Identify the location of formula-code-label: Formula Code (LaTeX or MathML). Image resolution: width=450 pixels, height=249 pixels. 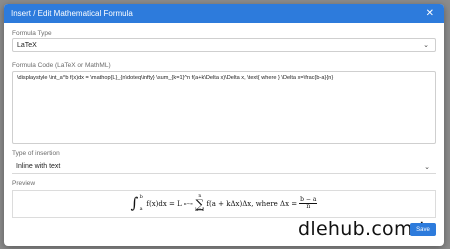
(61, 65).